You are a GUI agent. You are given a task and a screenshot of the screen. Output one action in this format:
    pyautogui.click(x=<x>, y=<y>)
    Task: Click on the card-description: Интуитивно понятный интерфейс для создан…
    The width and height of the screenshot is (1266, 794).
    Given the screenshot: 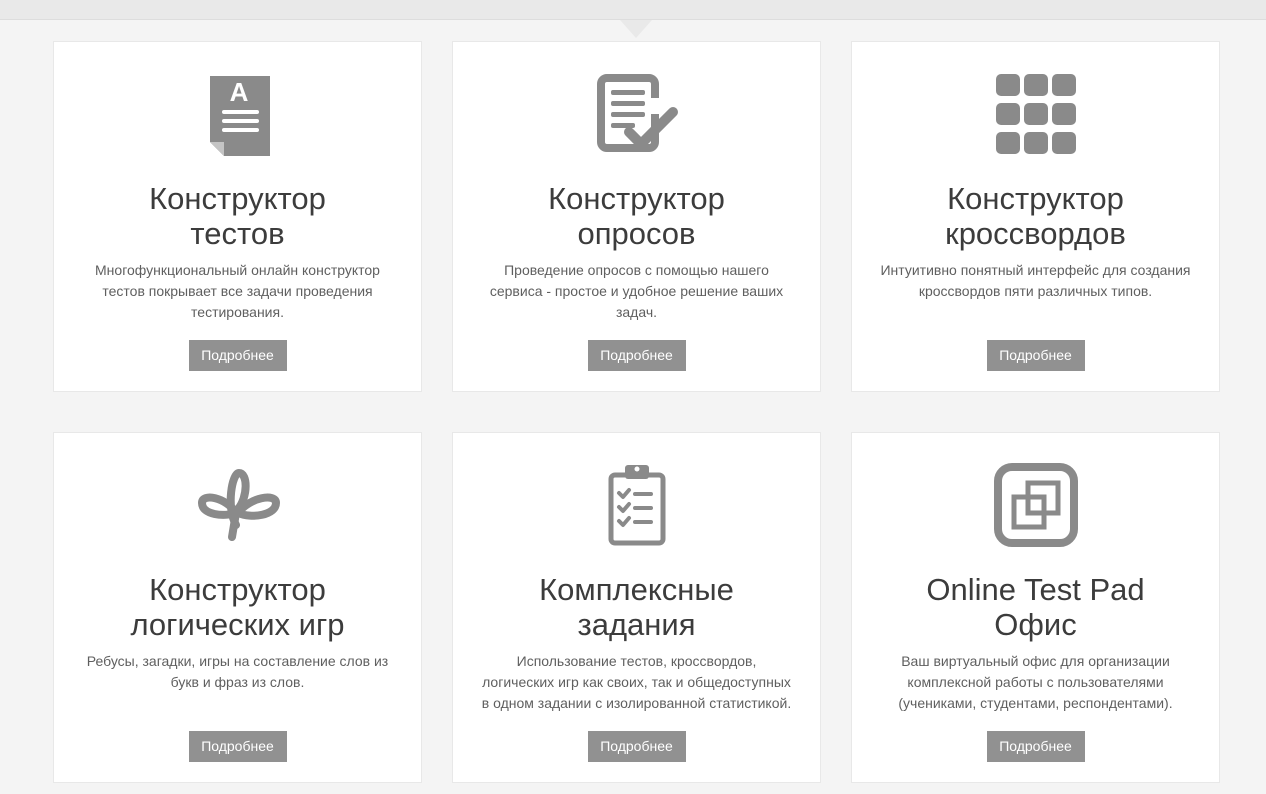 What is the action you would take?
    pyautogui.click(x=1035, y=280)
    